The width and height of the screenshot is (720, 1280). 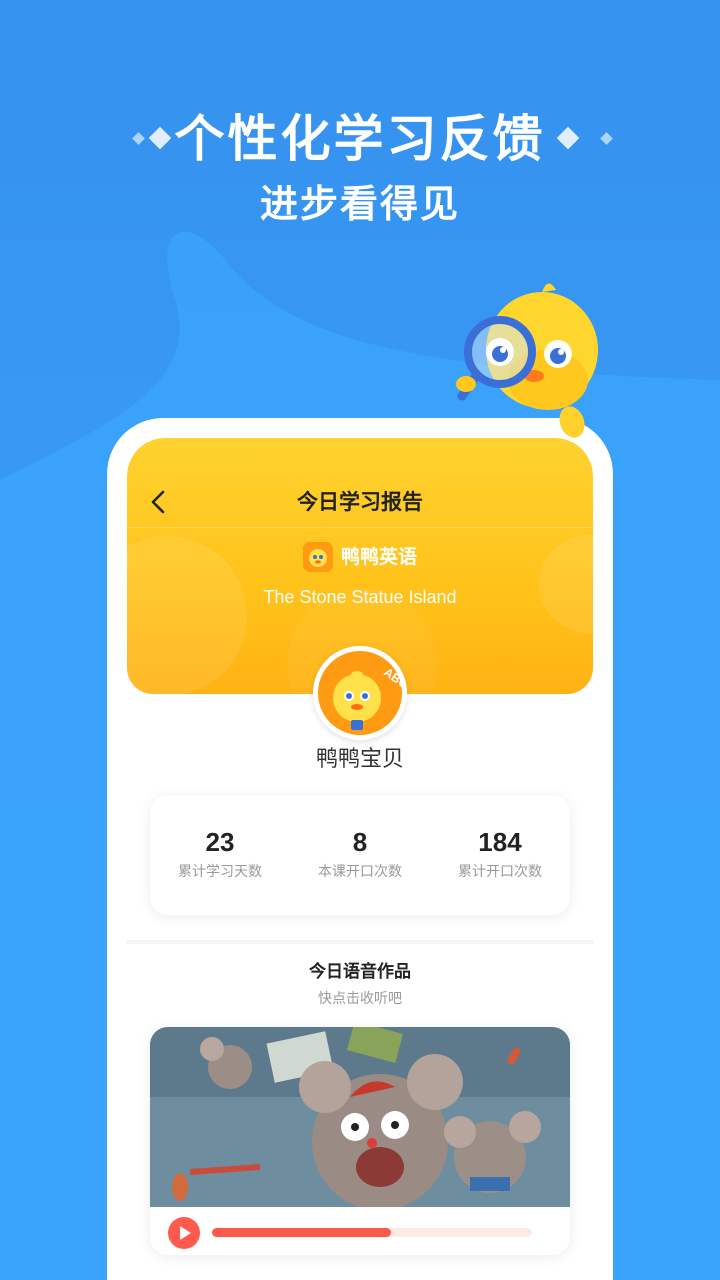 I want to click on voice-section-subtitle: 快点击收听吧, so click(x=360, y=999).